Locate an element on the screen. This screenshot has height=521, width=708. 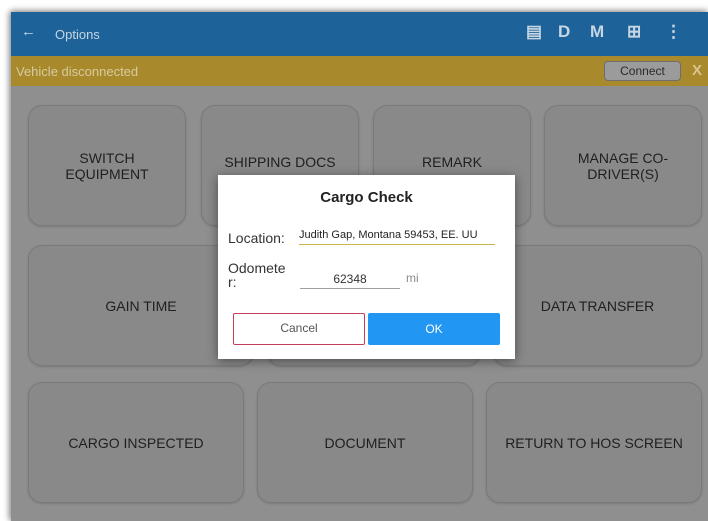
data-transfer-label: DATA TRANSFER is located at coordinates (597, 305).